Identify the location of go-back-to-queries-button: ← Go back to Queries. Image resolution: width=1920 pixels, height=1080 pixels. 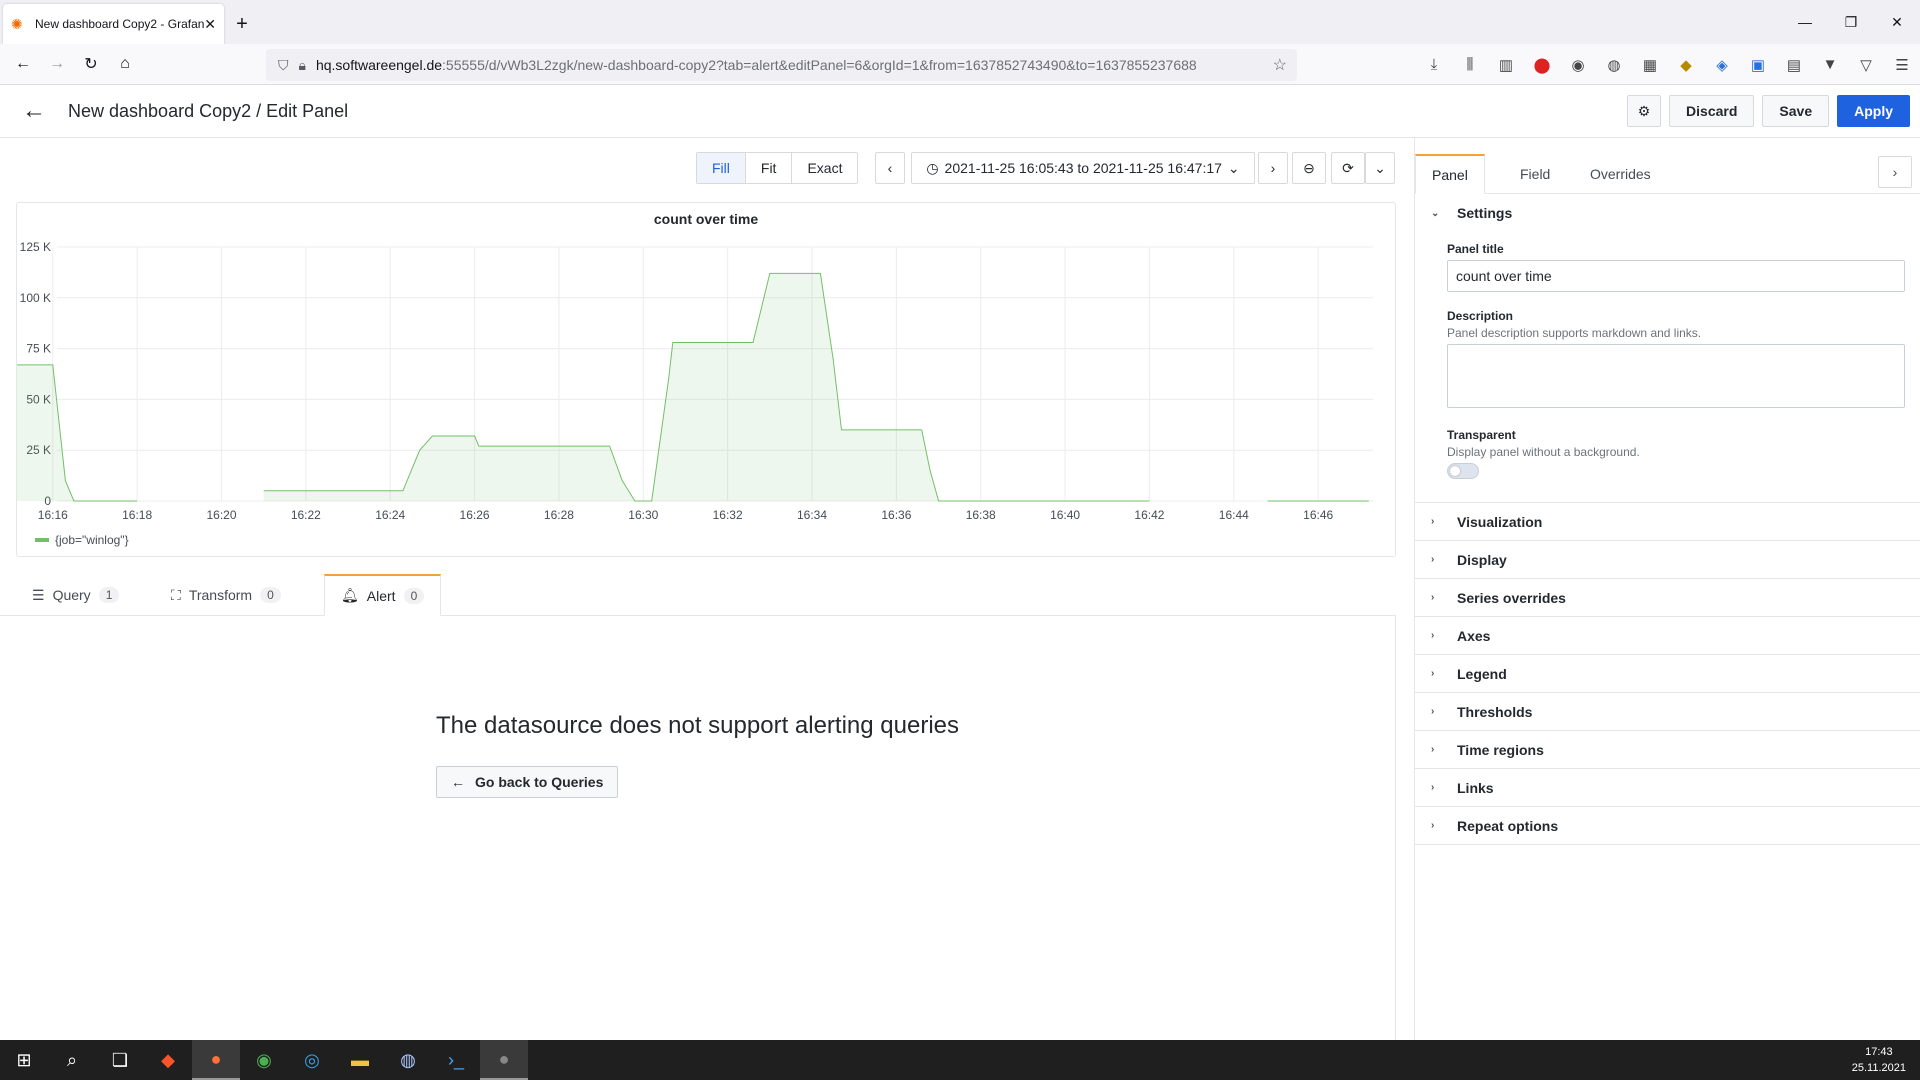
(527, 782).